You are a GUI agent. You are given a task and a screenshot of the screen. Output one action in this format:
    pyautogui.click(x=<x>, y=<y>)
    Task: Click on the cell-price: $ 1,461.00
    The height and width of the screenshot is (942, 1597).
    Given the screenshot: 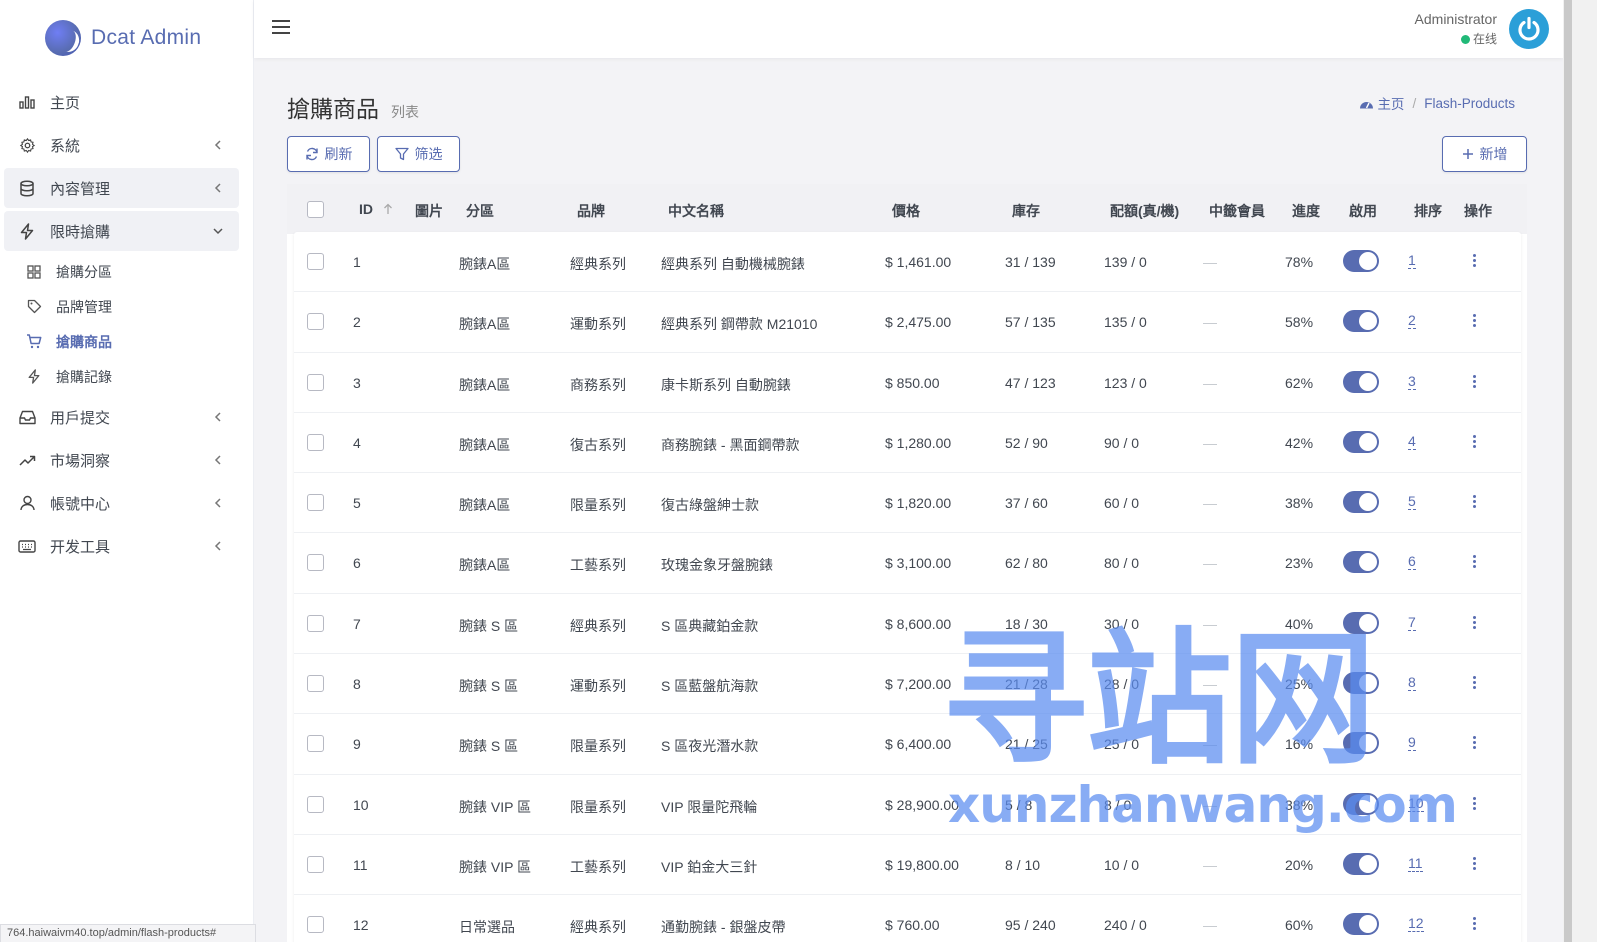 What is the action you would take?
    pyautogui.click(x=918, y=262)
    